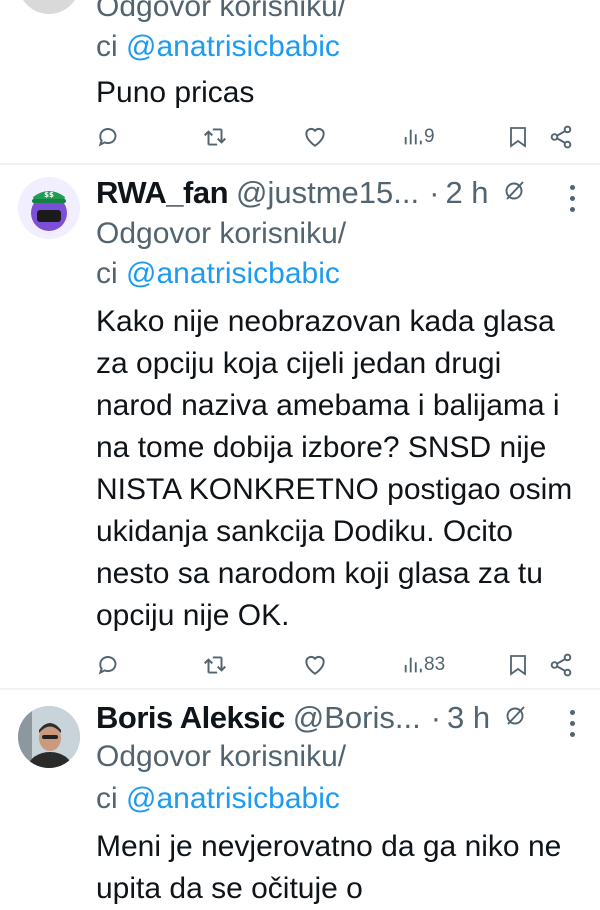 The width and height of the screenshot is (600, 910). What do you see at coordinates (466, 193) in the screenshot?
I see `timestamp: 2 h` at bounding box center [466, 193].